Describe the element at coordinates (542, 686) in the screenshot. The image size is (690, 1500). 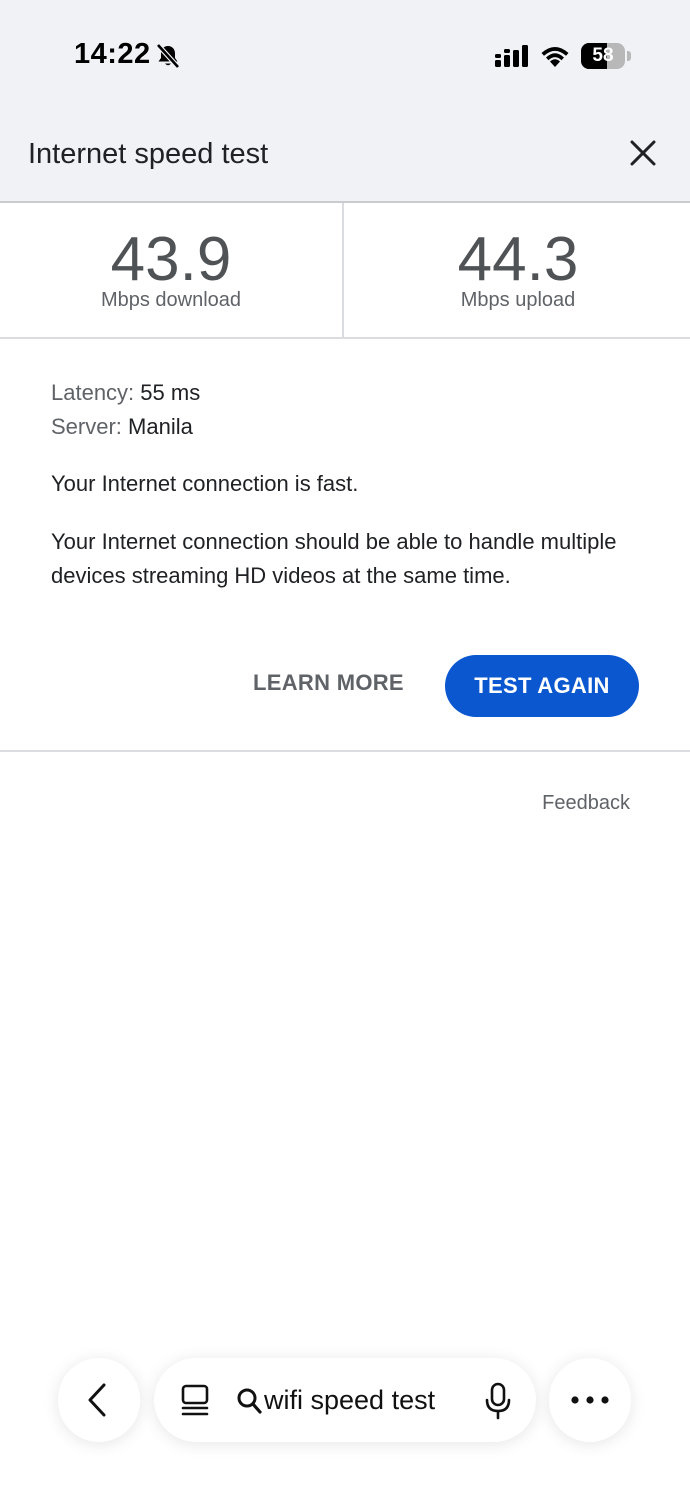
I see `test-again-button: TEST AGAIN` at that location.